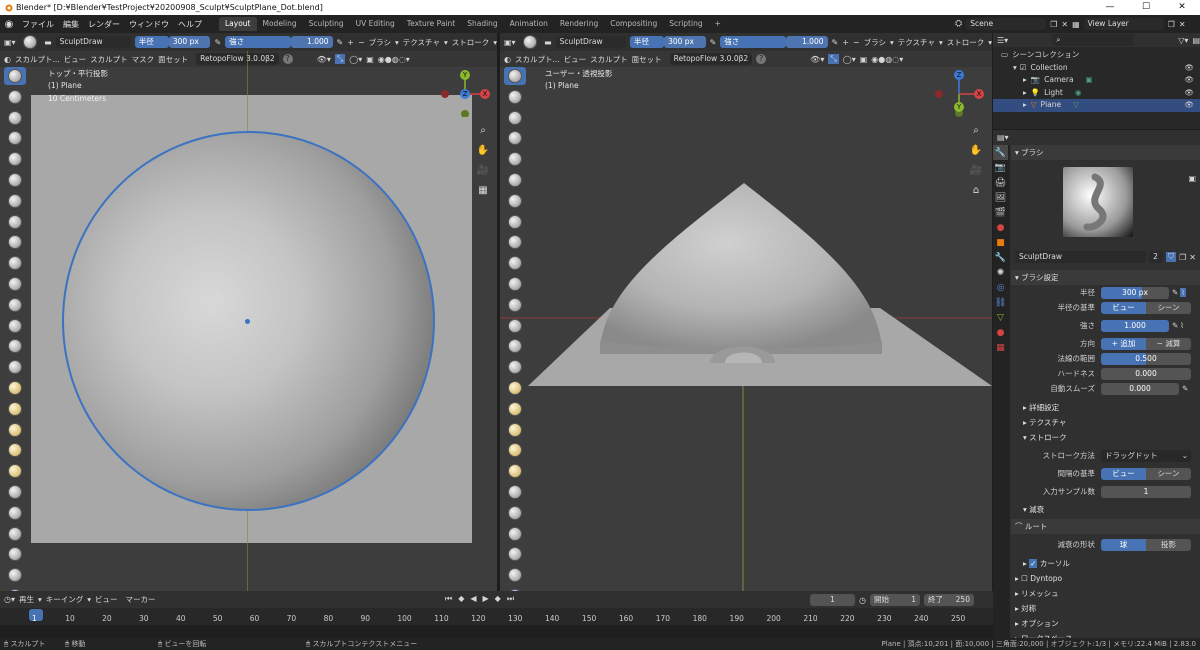 This screenshot has width=1200, height=650. Describe the element at coordinates (1185, 388) in the screenshot. I see `auto-smooth-pressure-icon: ✎` at that location.